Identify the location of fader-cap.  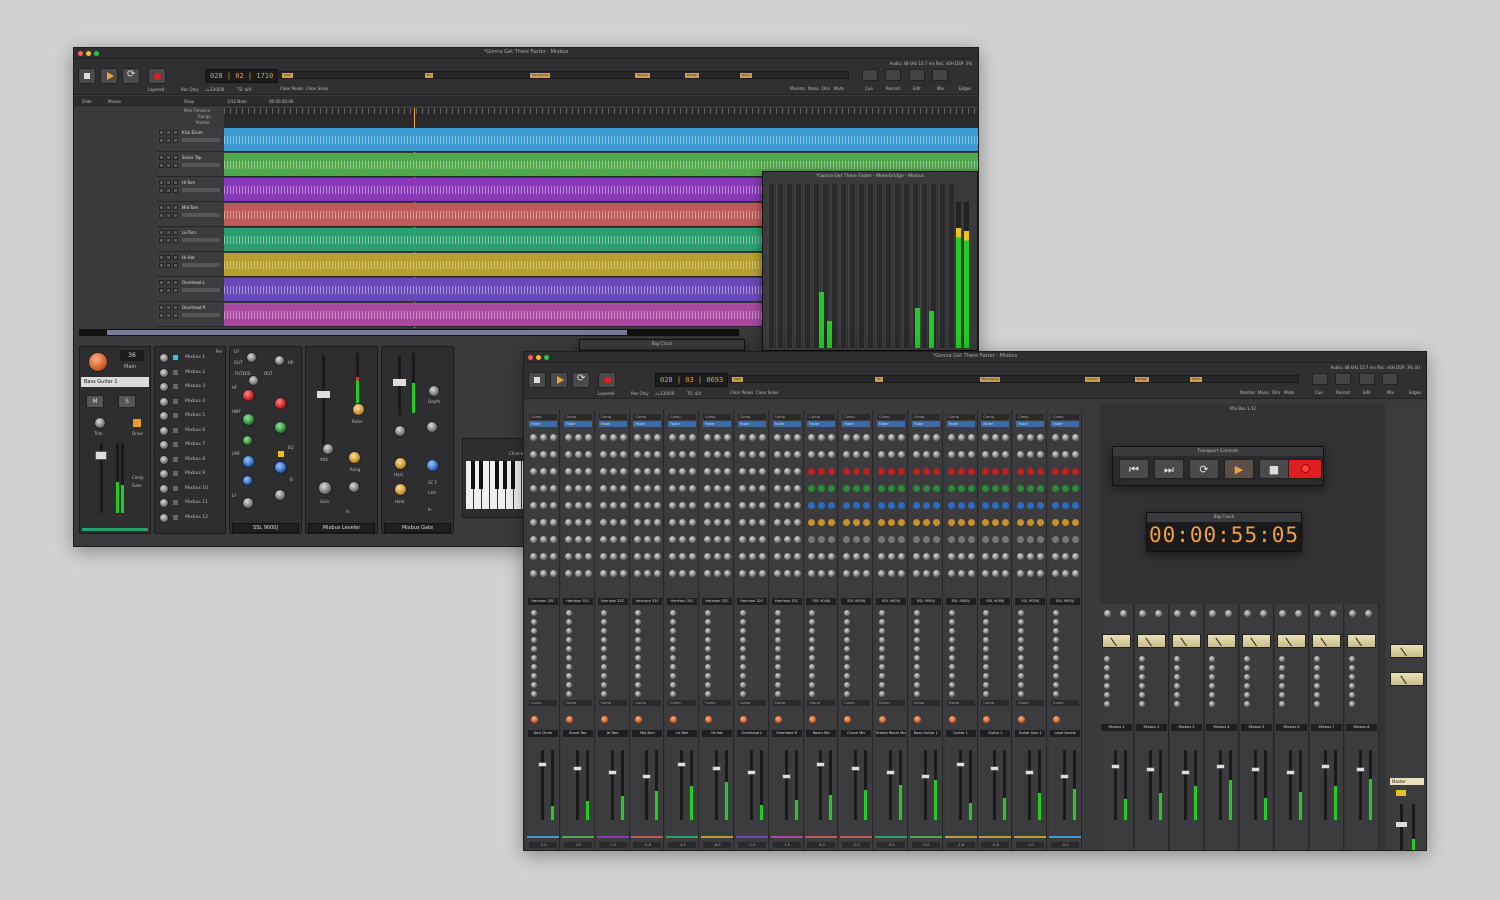
(786, 776).